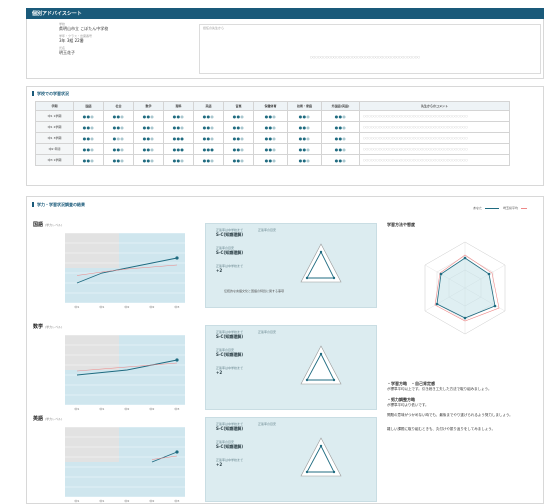 Image resolution: width=544 pixels, height=504 pixels. What do you see at coordinates (304, 106) in the screenshot?
I see `column-header: 技術・家庭` at bounding box center [304, 106].